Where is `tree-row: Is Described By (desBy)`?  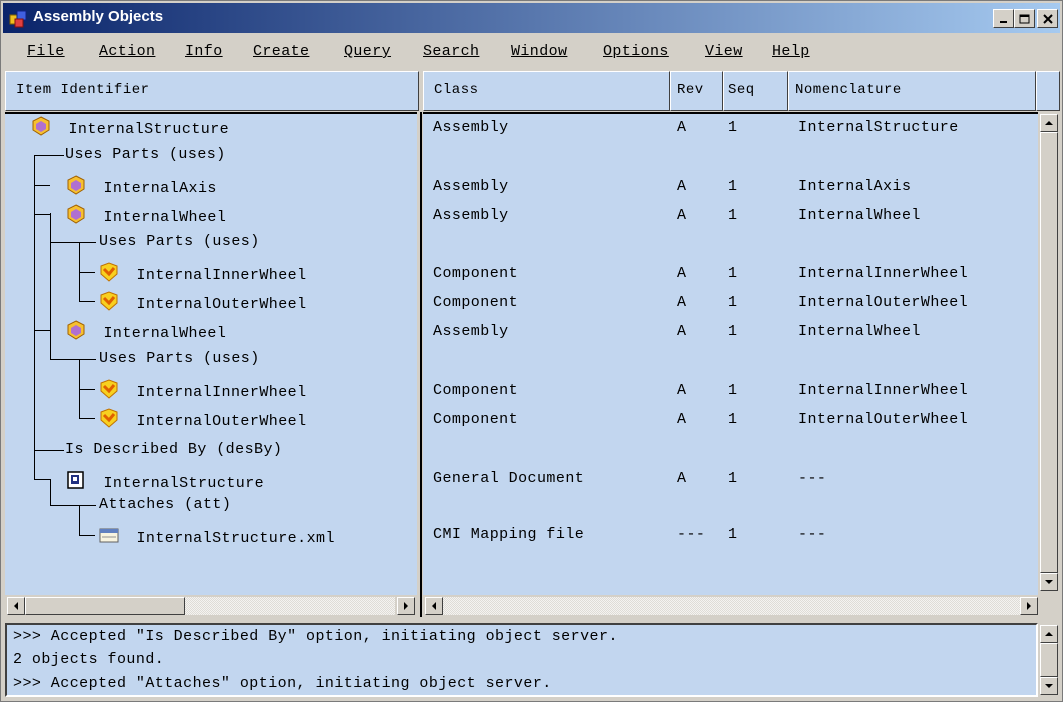 tree-row: Is Described By (desBy) is located at coordinates (173, 455).